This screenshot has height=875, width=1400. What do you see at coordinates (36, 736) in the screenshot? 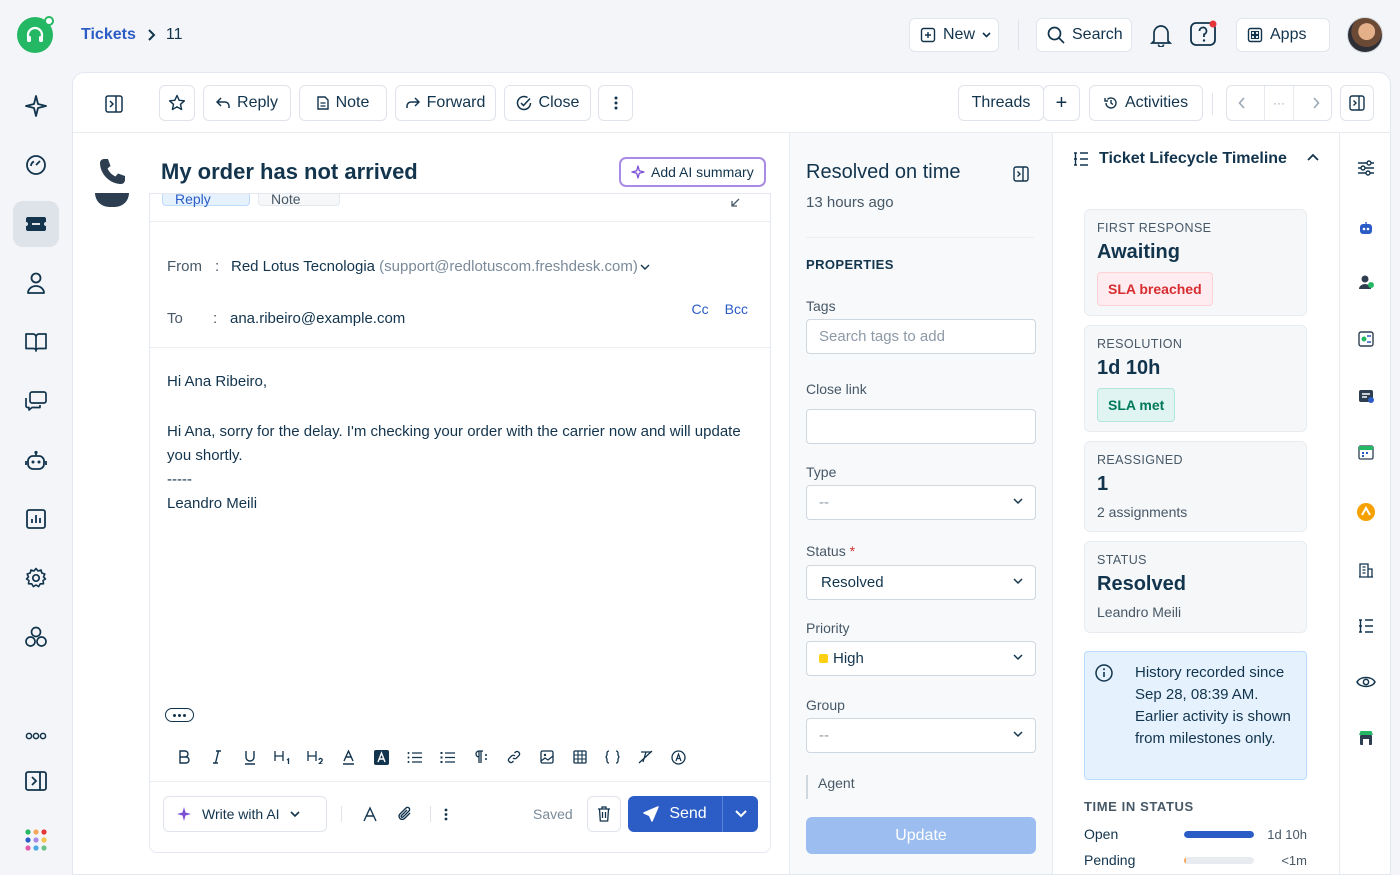
I see `sidebar-item-more` at bounding box center [36, 736].